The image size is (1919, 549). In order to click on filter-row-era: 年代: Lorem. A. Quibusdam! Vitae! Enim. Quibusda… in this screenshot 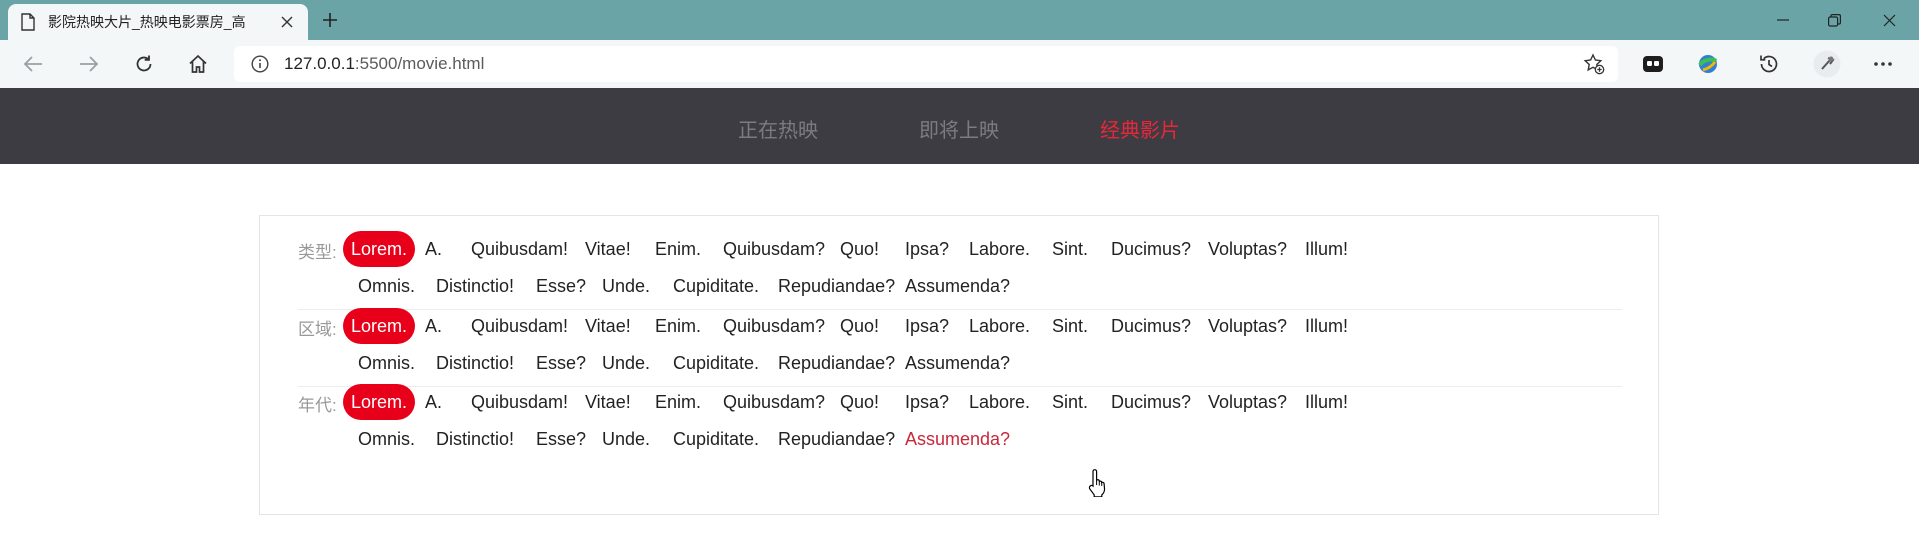, I will do `click(960, 416)`.